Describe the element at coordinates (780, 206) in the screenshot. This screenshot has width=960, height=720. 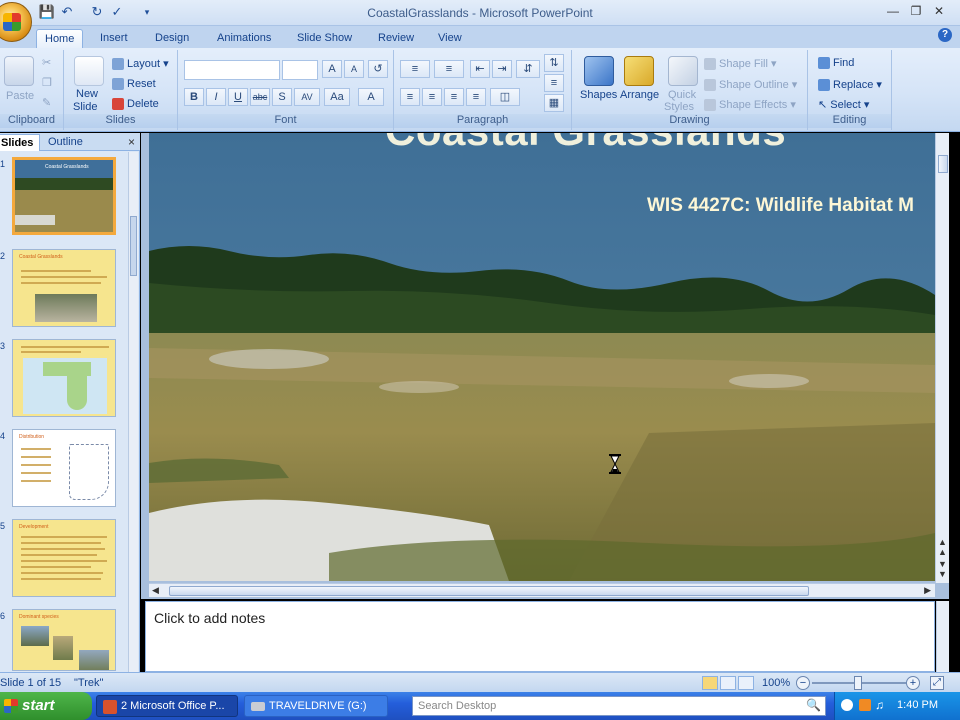
I see `slide-subtitle: WIS 4427C: Wildlife Habitat M` at that location.